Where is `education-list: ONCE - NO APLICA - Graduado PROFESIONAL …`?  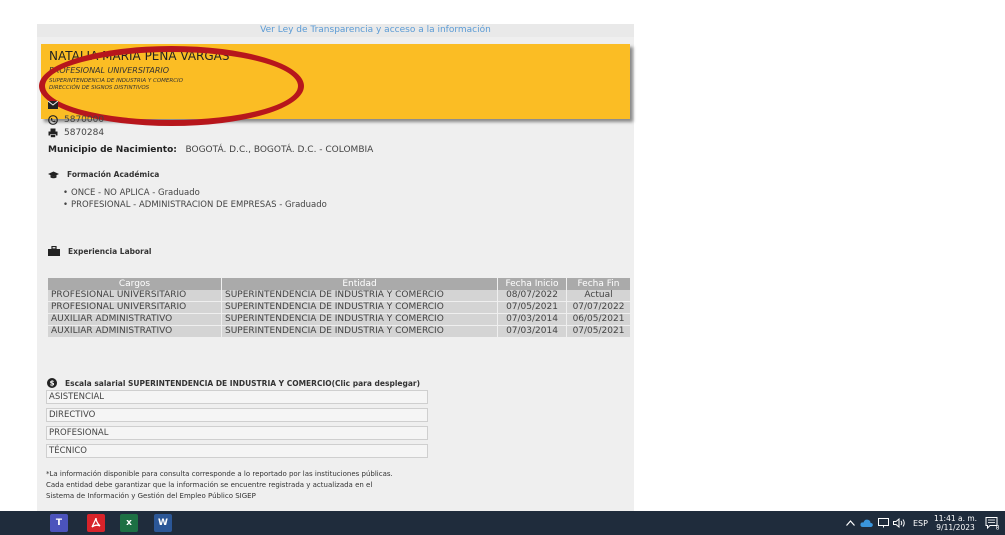
education-list: ONCE - NO APLICA - Graduado PROFESIONAL … is located at coordinates (195, 199).